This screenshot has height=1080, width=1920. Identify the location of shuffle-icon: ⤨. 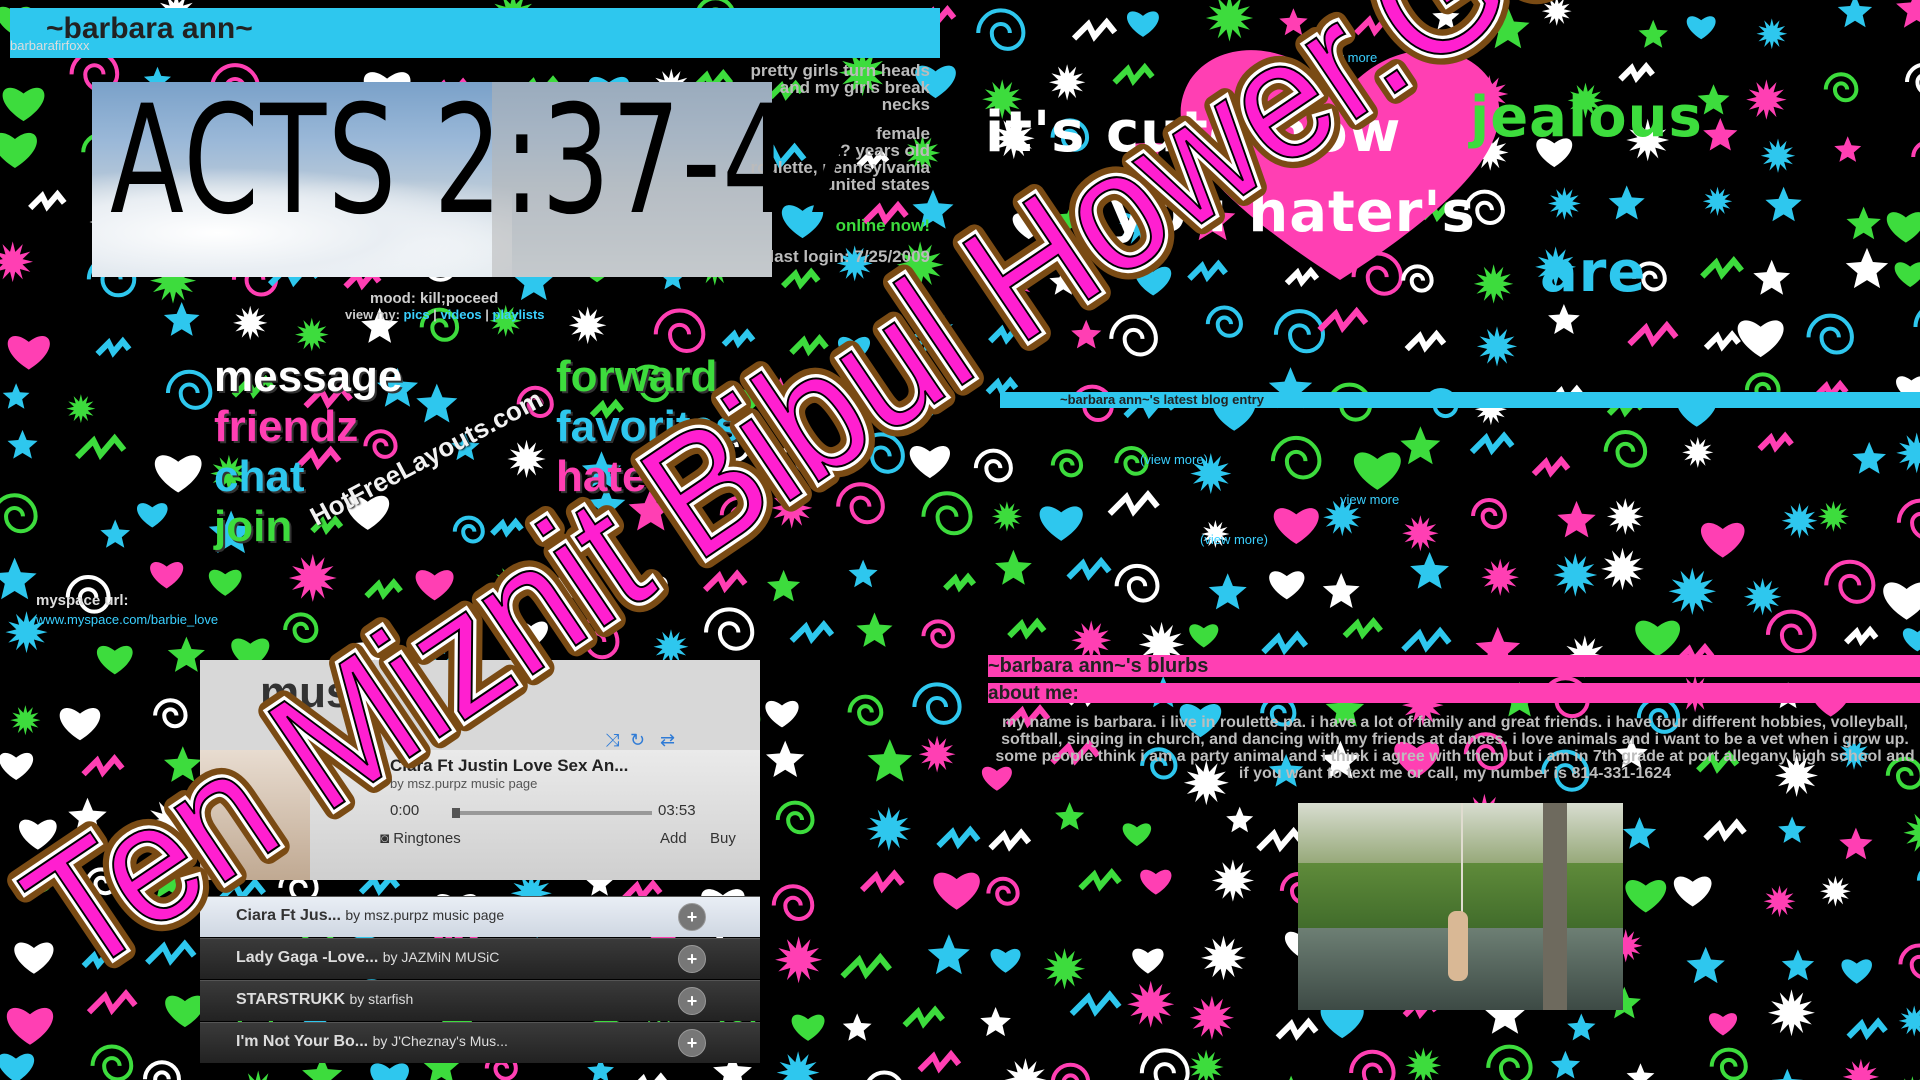
(612, 740).